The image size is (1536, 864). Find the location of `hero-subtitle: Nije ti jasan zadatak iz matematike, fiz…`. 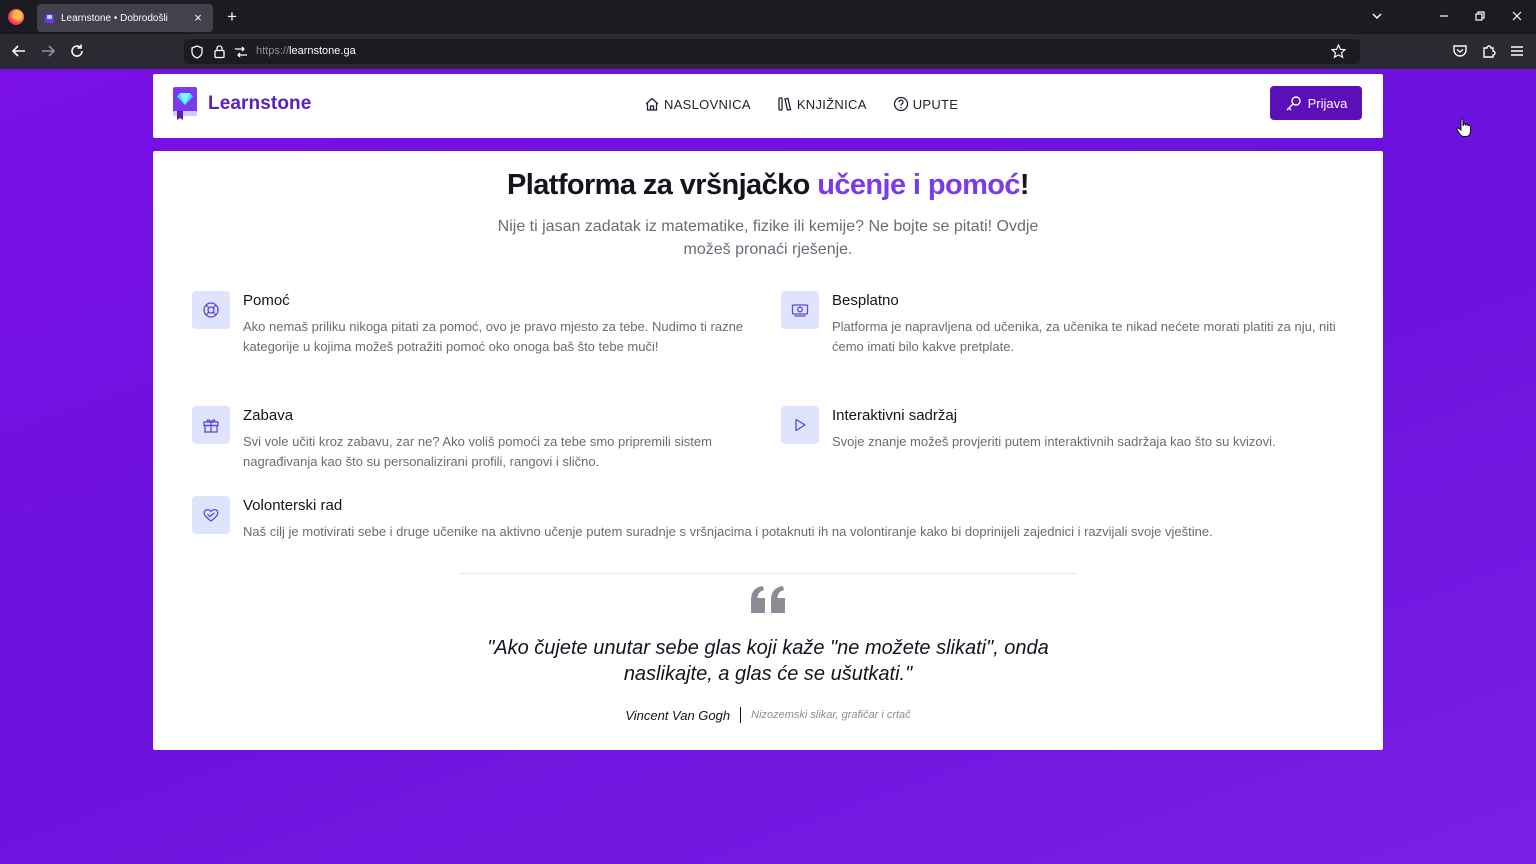

hero-subtitle: Nije ti jasan zadatak iz matematike, fiz… is located at coordinates (768, 238).